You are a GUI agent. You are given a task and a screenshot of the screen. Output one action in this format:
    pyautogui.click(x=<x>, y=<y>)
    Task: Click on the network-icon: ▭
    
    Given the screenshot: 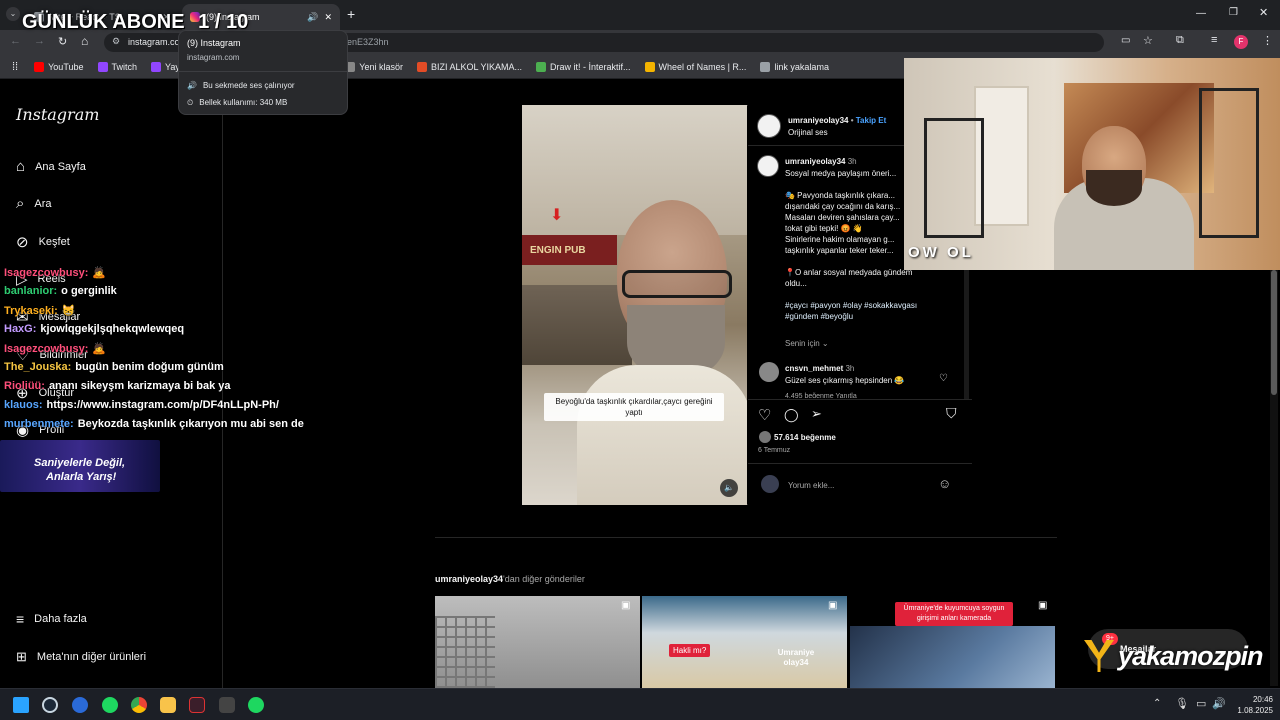 What is the action you would take?
    pyautogui.click(x=1201, y=703)
    